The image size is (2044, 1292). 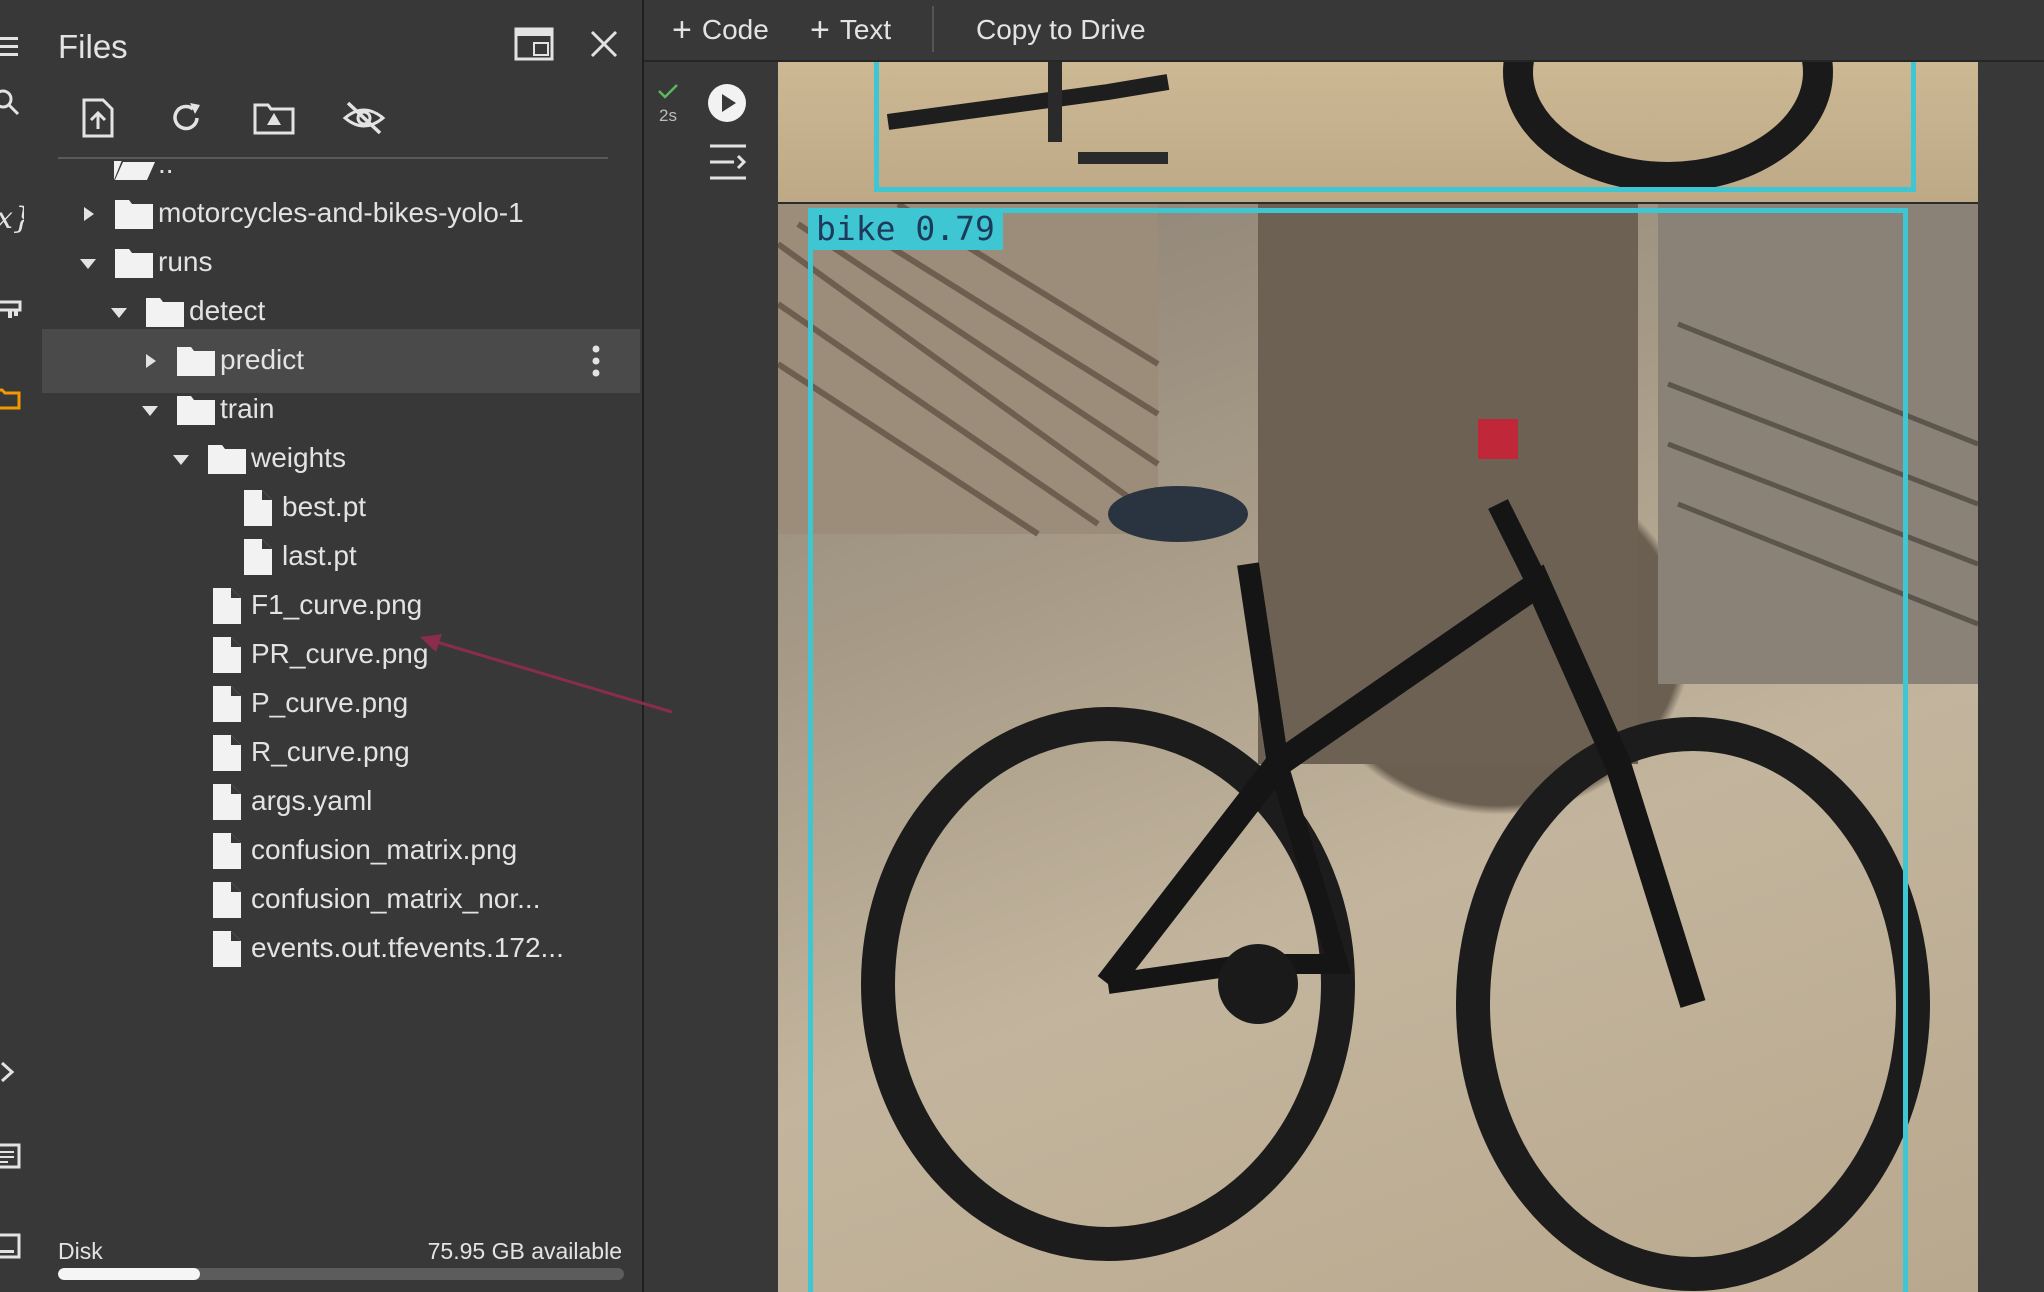 I want to click on right-margin, so click(x=2011, y=677).